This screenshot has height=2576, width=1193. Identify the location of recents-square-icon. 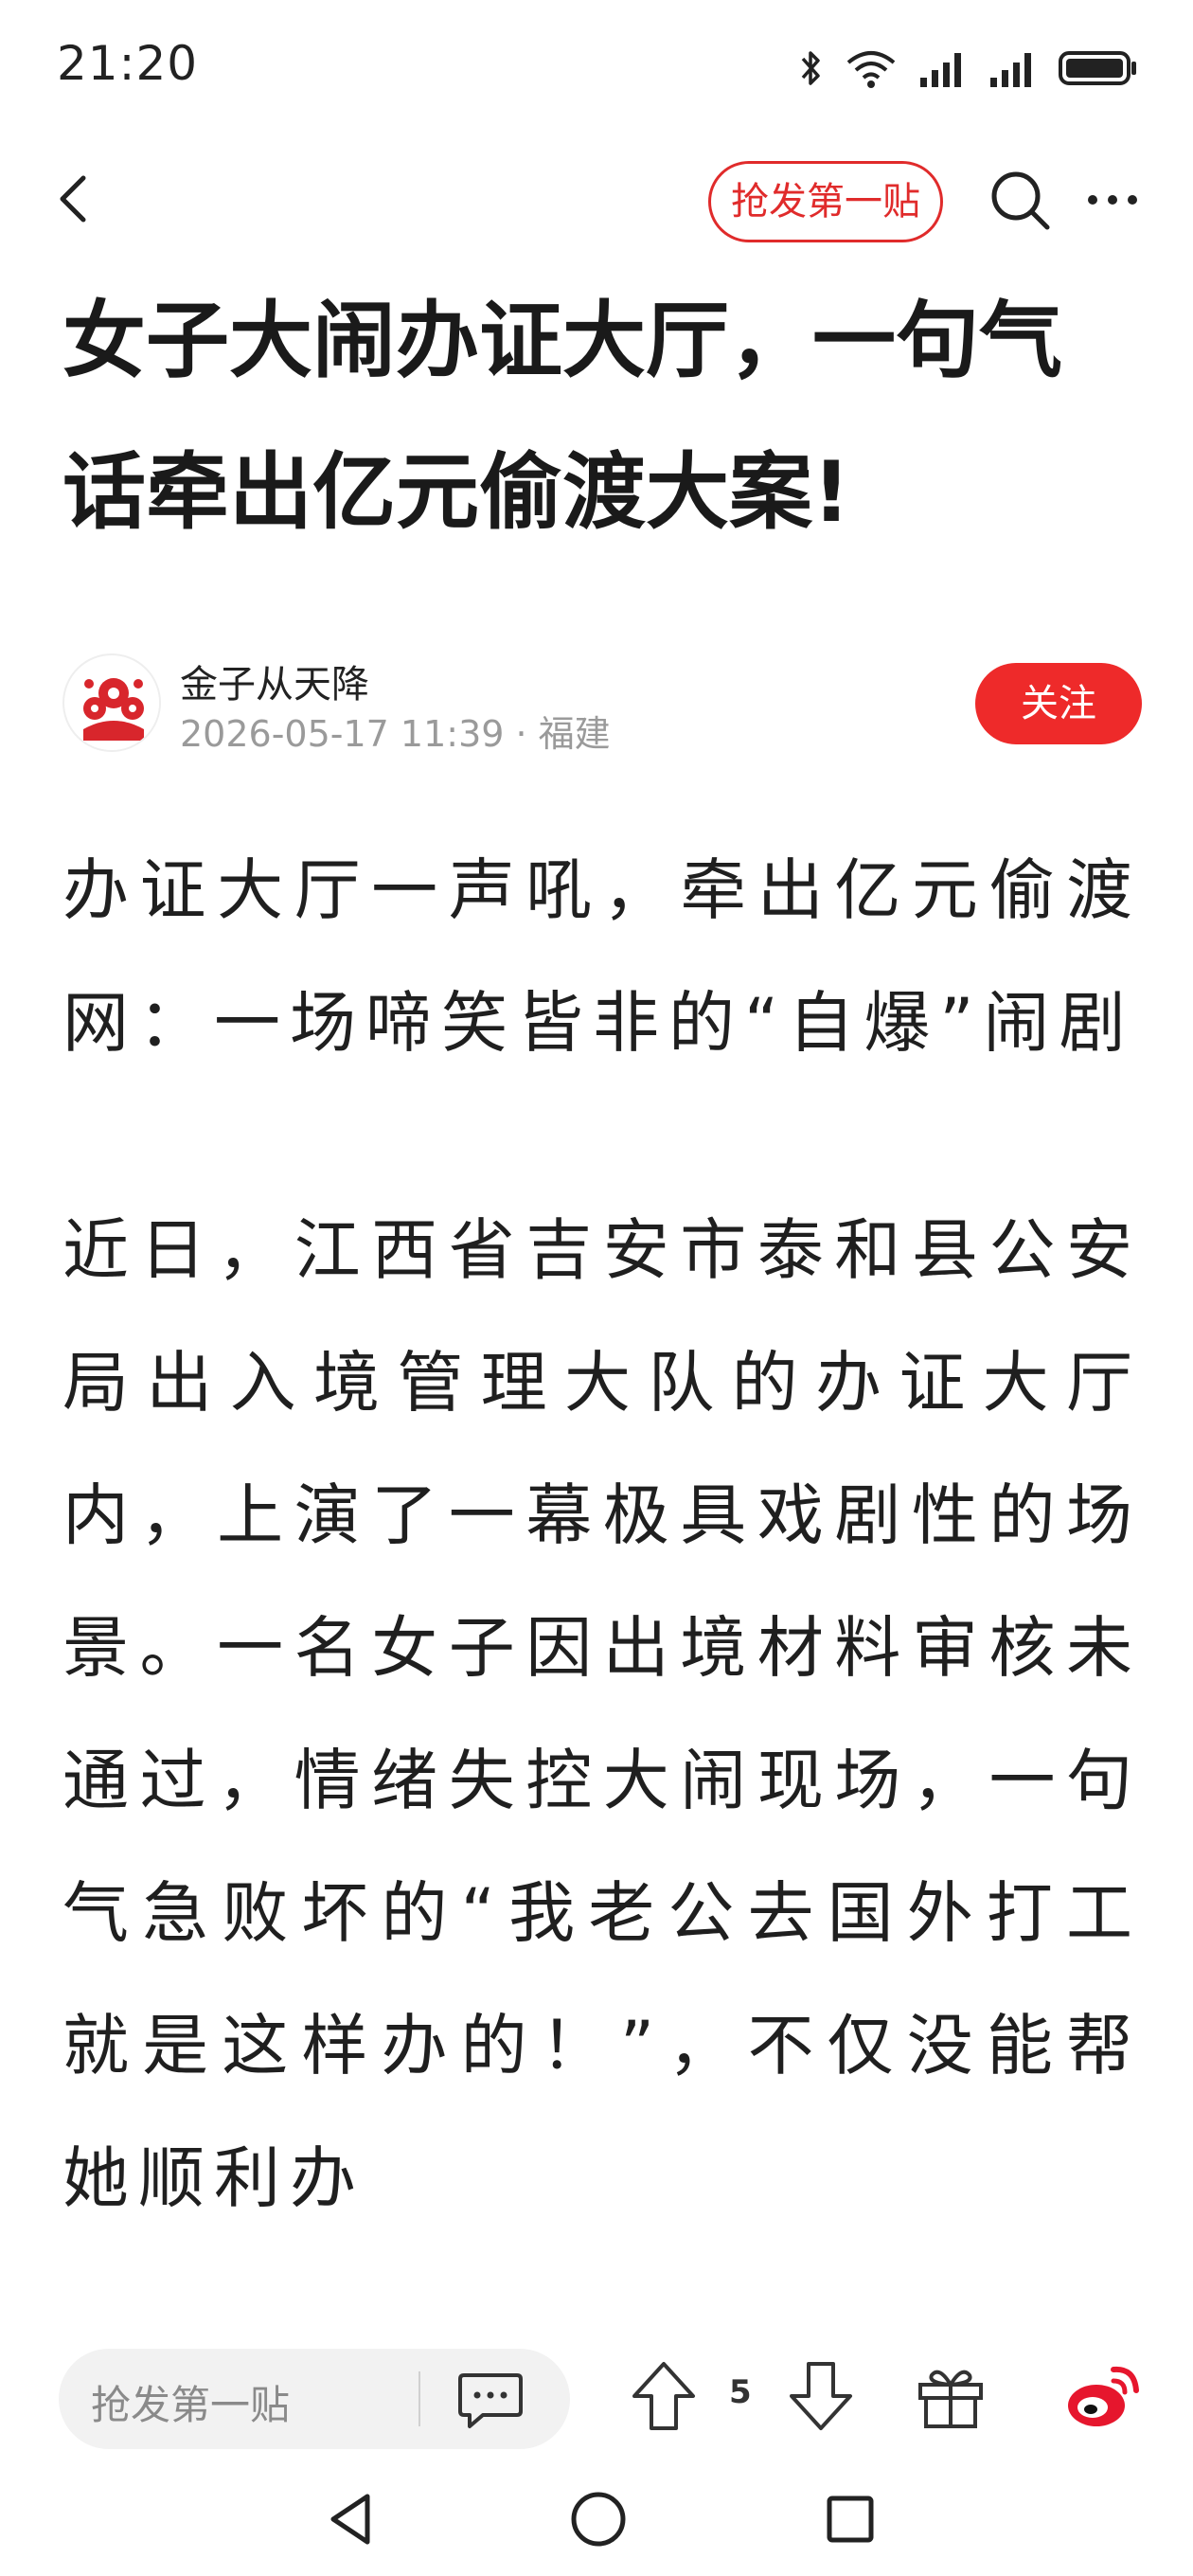
(850, 2519).